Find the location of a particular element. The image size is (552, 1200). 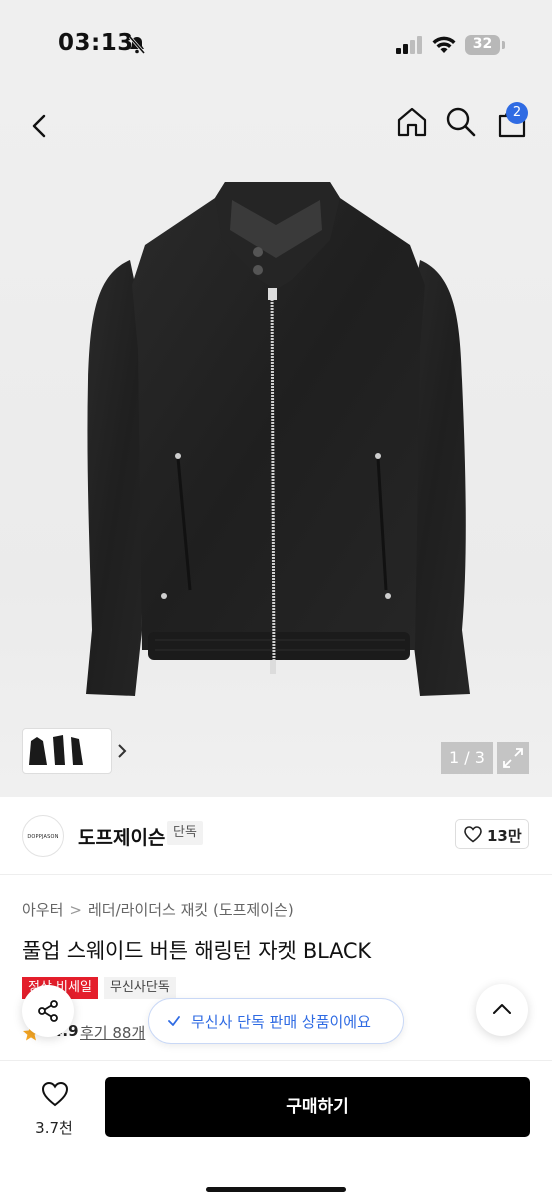

share-icon is located at coordinates (48, 1011).